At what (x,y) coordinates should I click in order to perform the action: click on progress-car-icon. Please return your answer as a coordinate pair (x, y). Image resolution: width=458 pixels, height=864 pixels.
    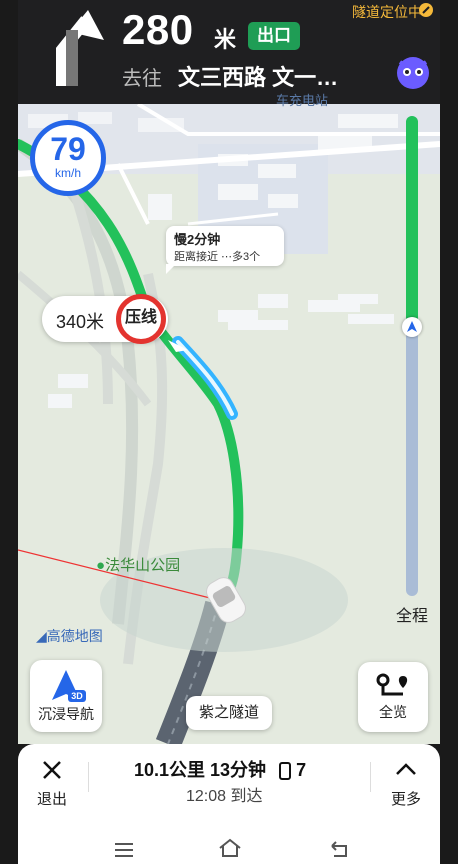
    Looking at the image, I should click on (412, 327).